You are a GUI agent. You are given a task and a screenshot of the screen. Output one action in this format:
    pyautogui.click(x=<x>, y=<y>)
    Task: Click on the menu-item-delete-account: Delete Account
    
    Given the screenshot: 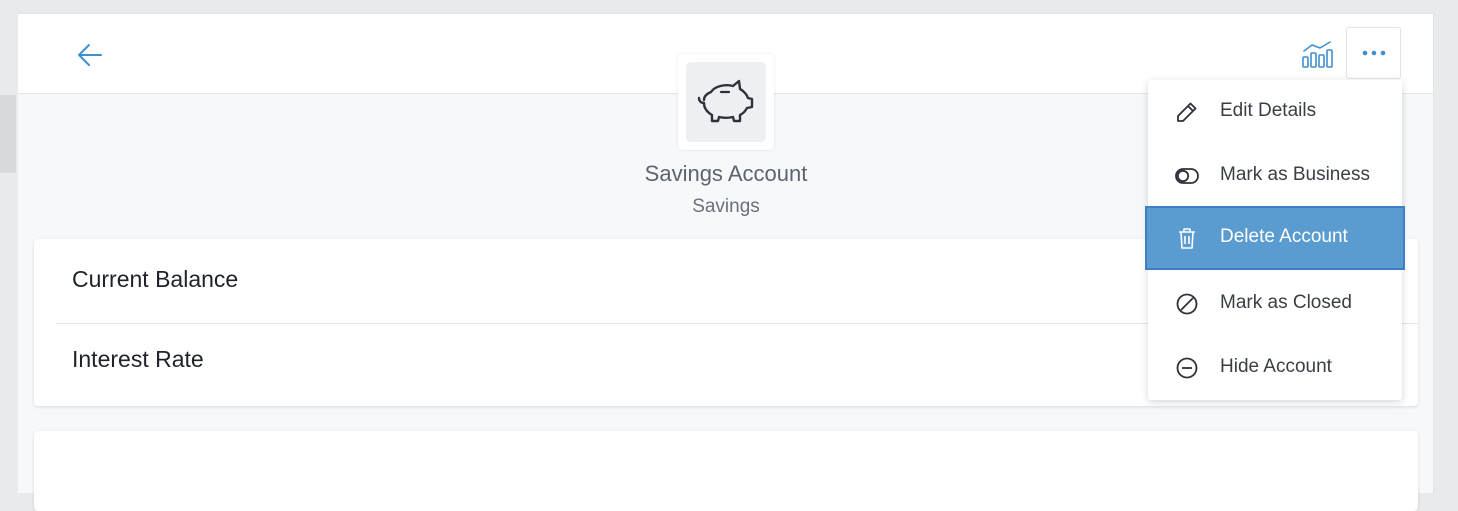 What is the action you would take?
    pyautogui.click(x=1275, y=238)
    